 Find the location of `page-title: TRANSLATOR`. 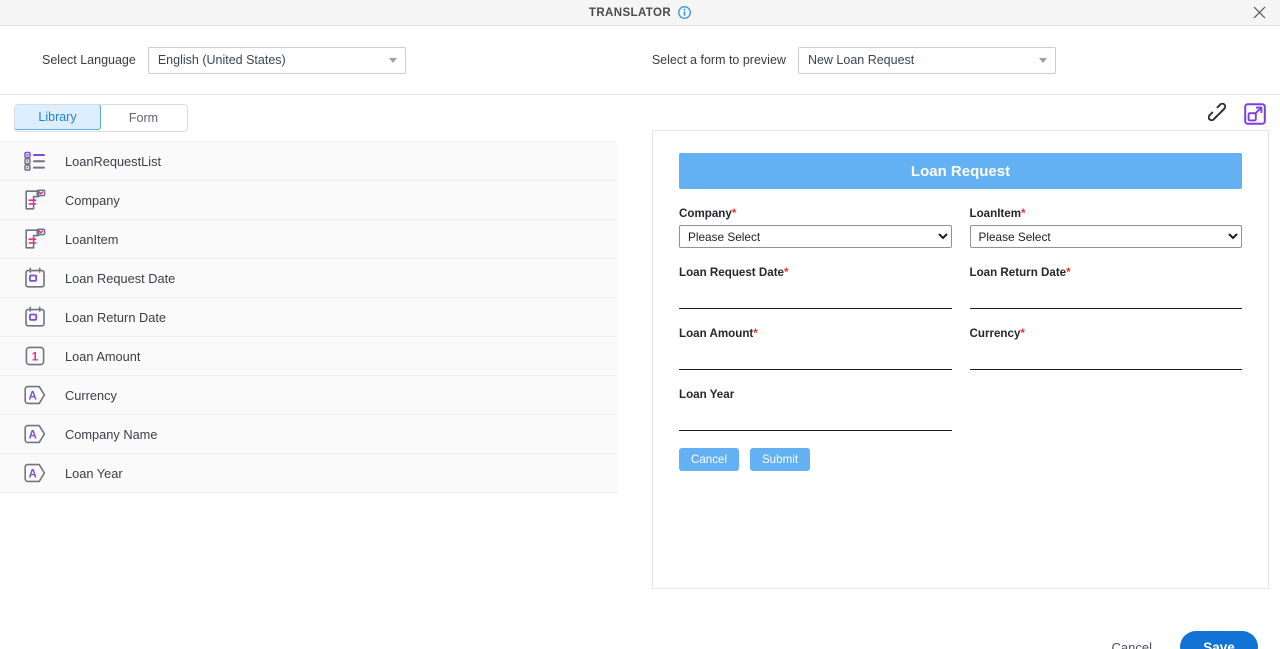

page-title: TRANSLATOR is located at coordinates (630, 12).